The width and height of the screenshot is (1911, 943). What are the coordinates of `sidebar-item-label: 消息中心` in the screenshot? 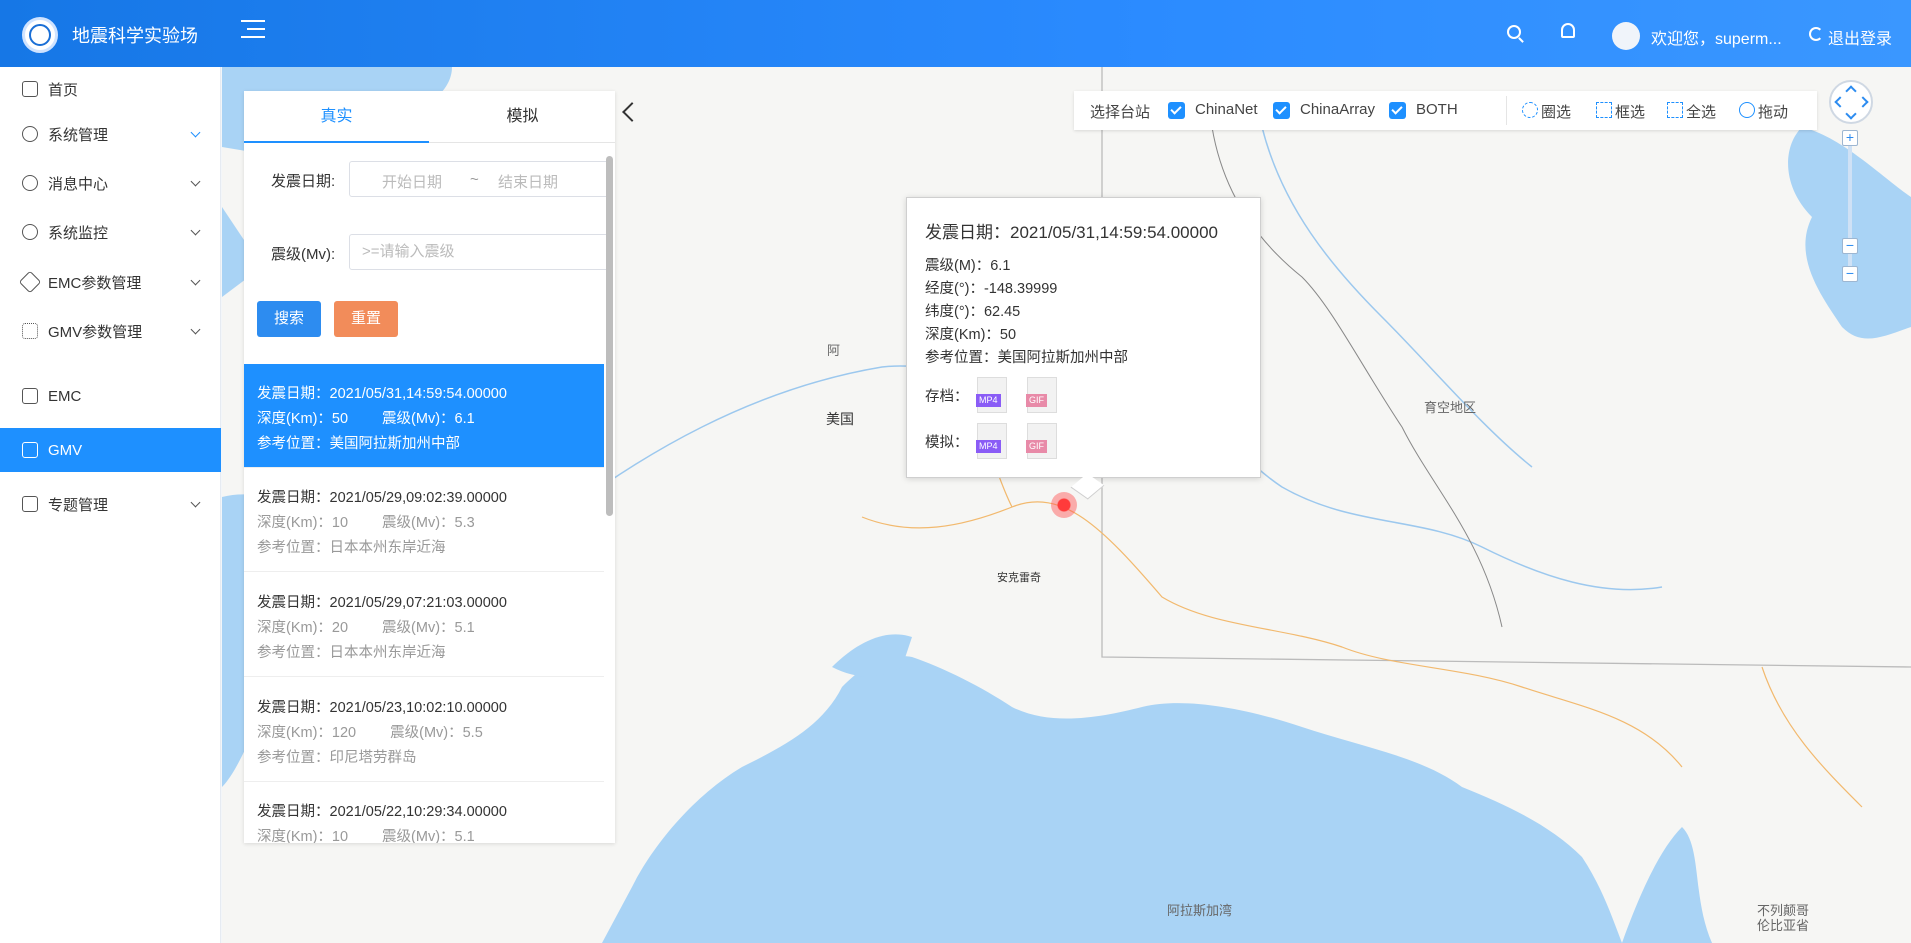 It's located at (78, 184).